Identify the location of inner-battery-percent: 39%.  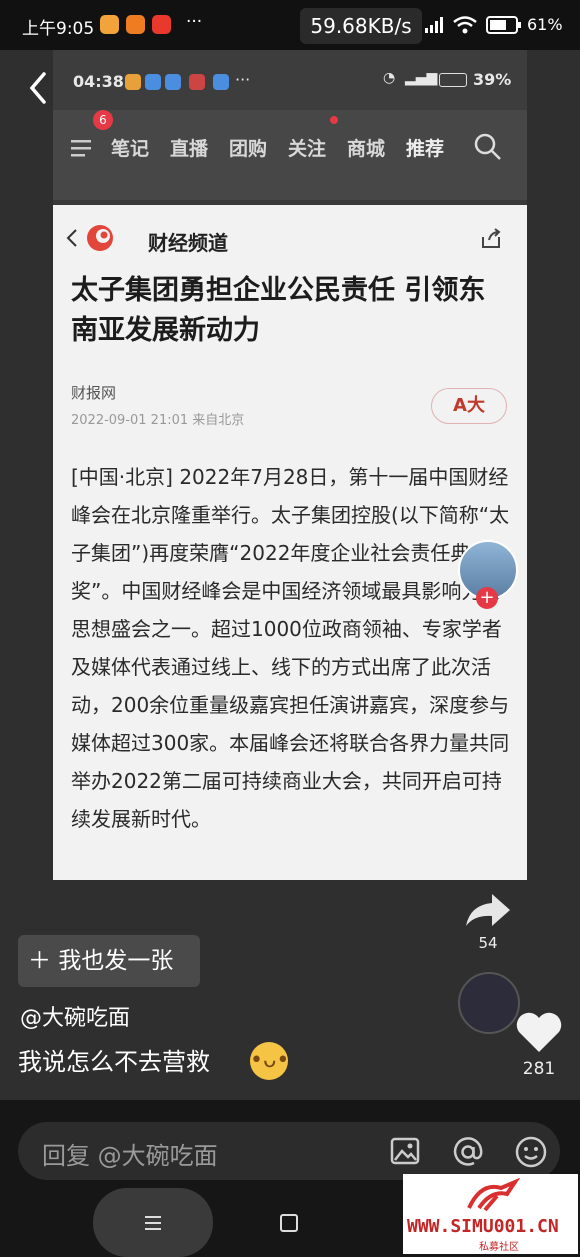
(492, 79).